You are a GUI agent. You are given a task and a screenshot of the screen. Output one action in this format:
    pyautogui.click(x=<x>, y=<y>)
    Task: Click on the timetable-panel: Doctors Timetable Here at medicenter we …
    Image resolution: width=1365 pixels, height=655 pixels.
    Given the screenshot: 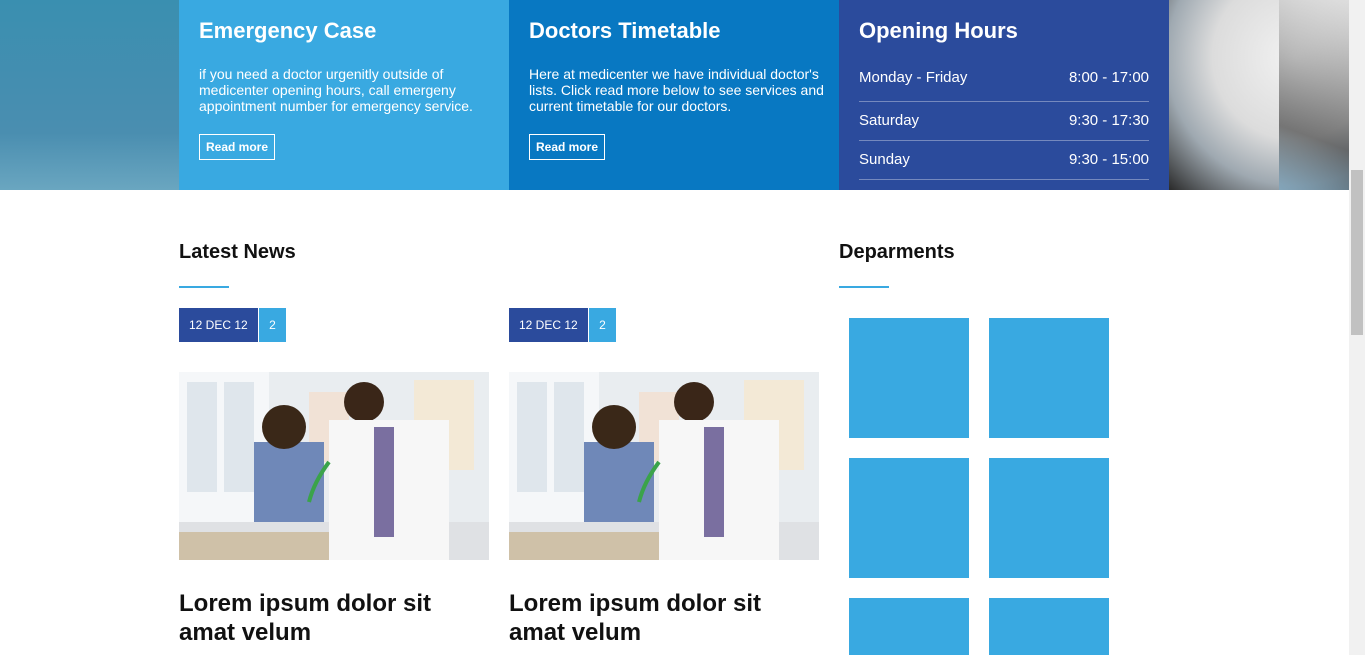 What is the action you would take?
    pyautogui.click(x=674, y=95)
    